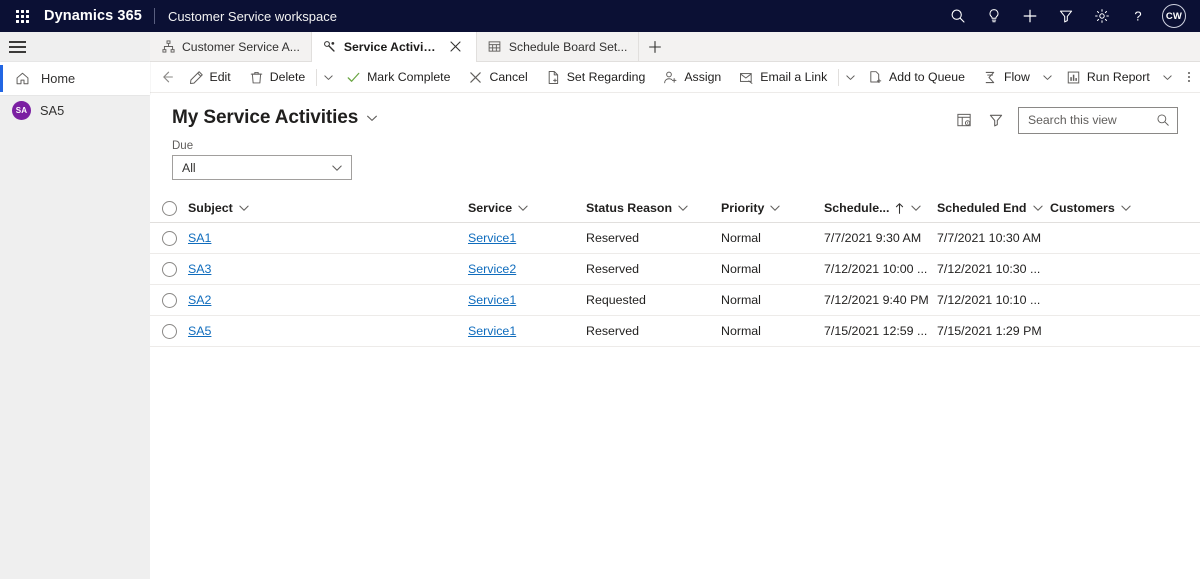 The image size is (1200, 579). Describe the element at coordinates (497, 77) in the screenshot. I see `cancel-button: Cancel` at that location.